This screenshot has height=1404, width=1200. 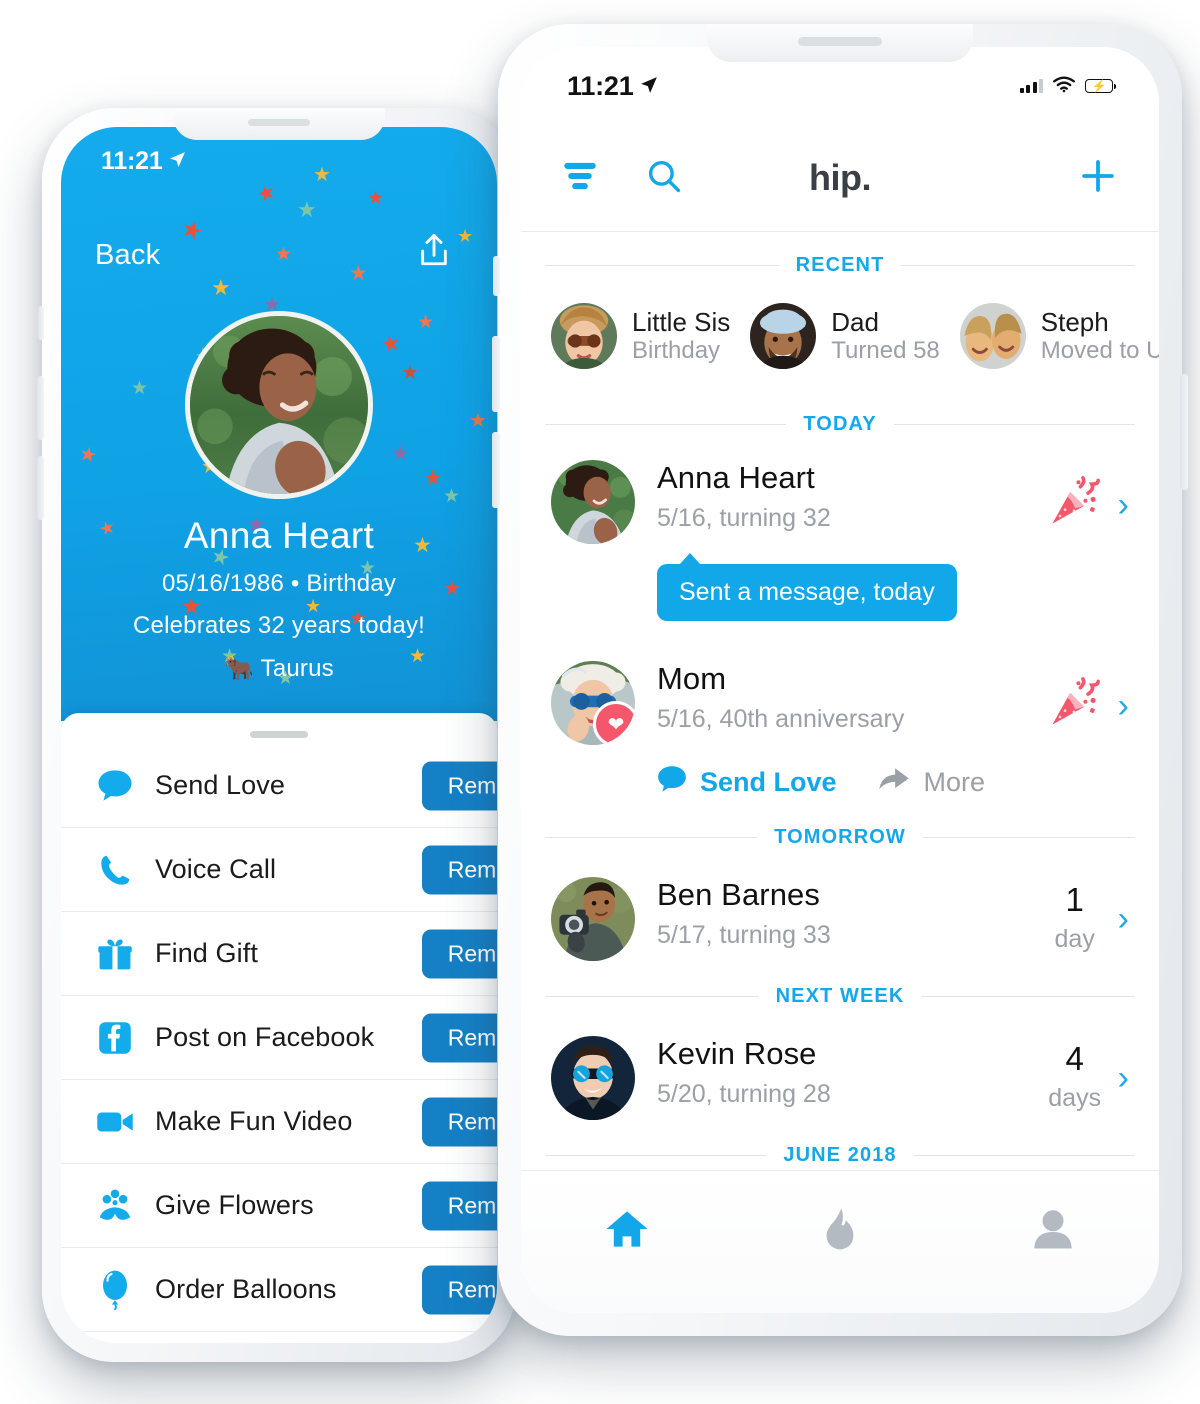 I want to click on profile-name: Anna Heart, so click(x=279, y=535).